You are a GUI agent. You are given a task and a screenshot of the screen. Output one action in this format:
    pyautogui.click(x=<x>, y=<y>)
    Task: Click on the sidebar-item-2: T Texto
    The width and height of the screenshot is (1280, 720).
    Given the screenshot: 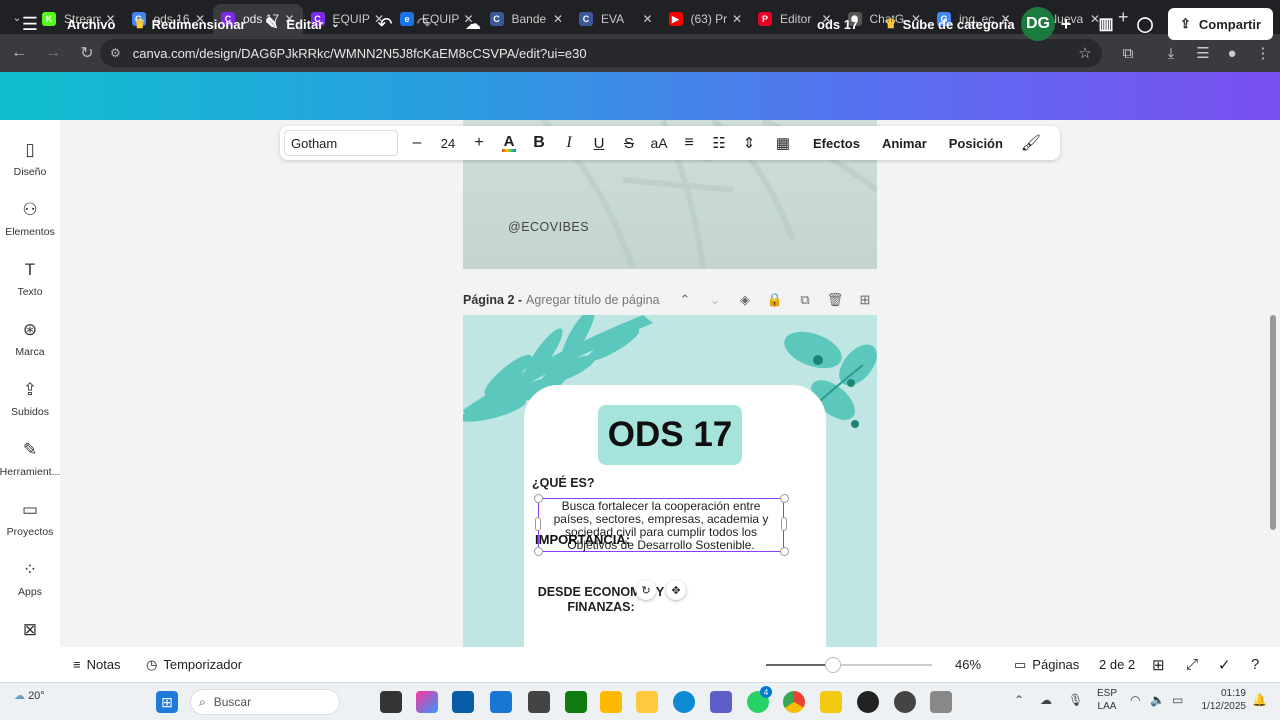 What is the action you would take?
    pyautogui.click(x=30, y=286)
    